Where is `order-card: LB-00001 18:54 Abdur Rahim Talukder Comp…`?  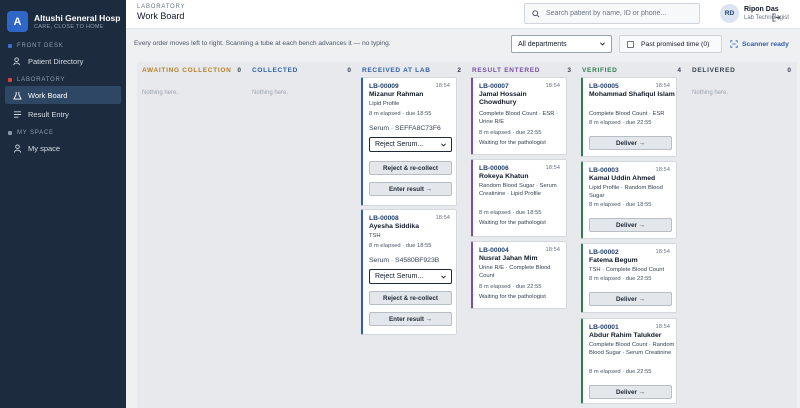 order-card: LB-00001 18:54 Abdur Rahim Talukder Comp… is located at coordinates (629, 361).